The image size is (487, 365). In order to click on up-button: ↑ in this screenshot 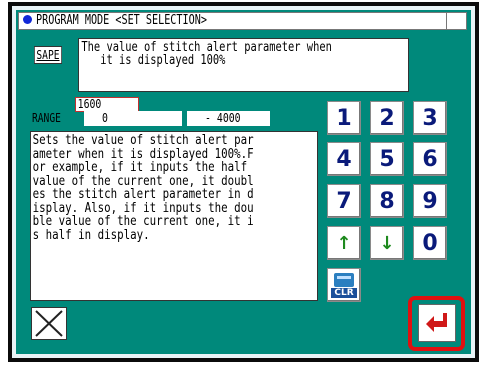, I will do `click(344, 243)`.